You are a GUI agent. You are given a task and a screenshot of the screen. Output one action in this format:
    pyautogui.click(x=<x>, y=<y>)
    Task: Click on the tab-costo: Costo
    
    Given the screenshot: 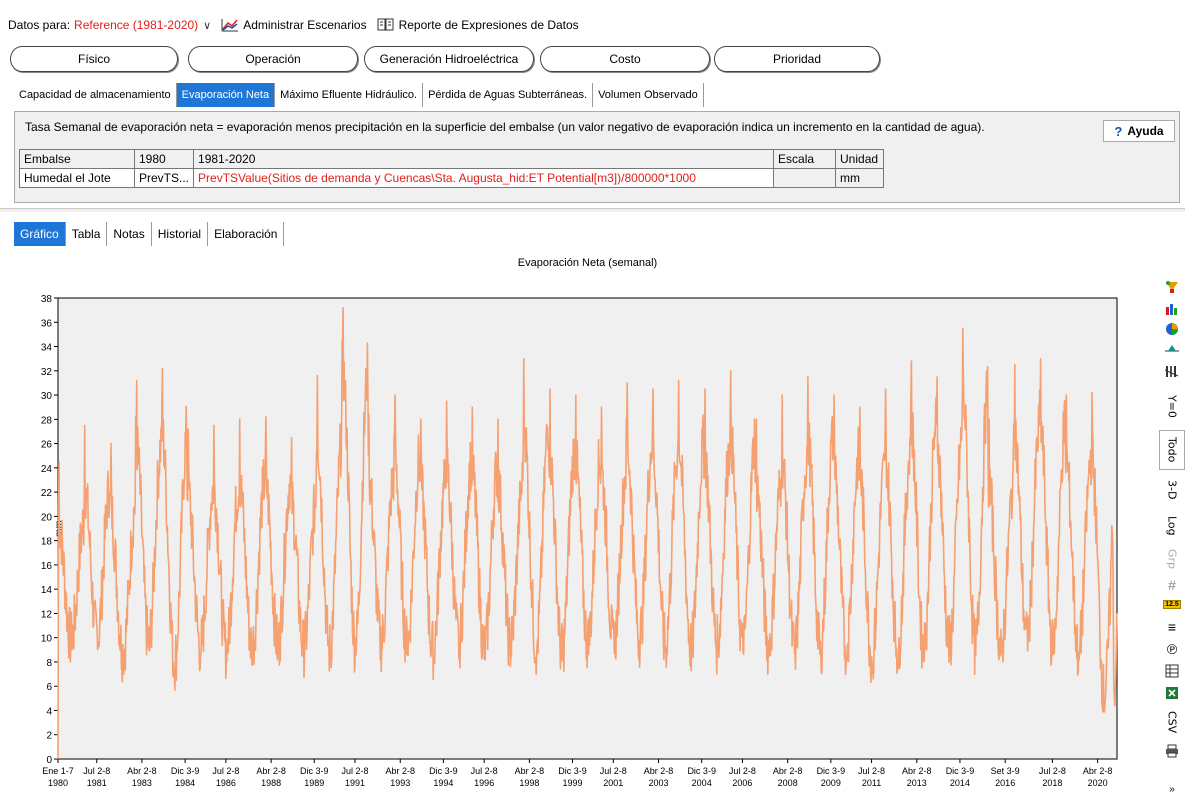 What is the action you would take?
    pyautogui.click(x=625, y=59)
    